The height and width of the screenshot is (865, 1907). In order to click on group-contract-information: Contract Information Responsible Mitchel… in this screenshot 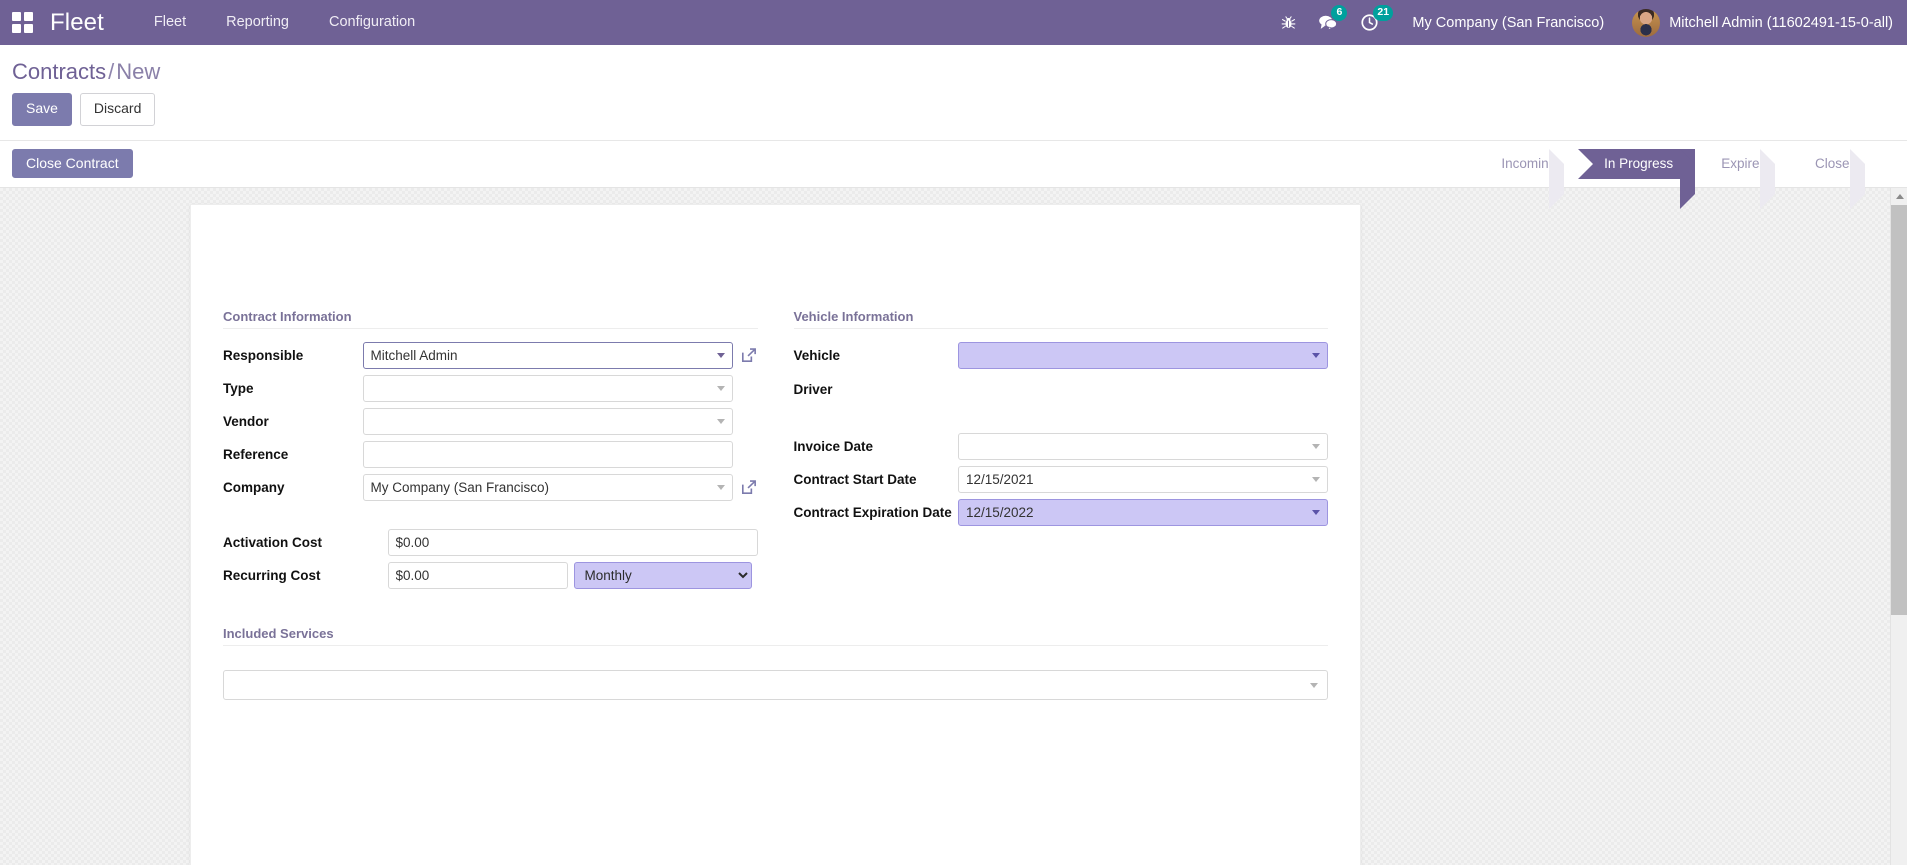, I will do `click(490, 450)`.